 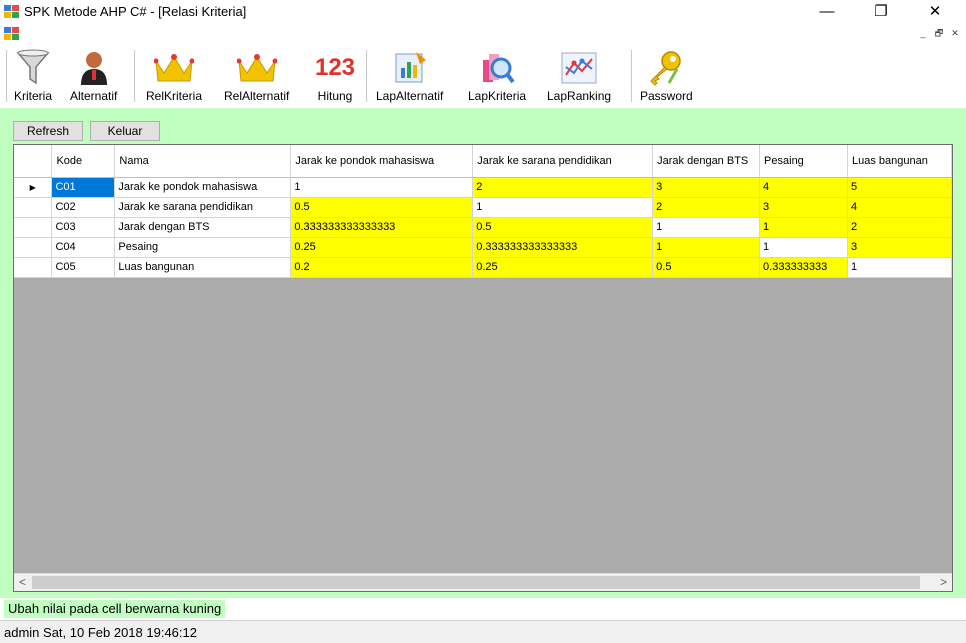 I want to click on row-header-corner, so click(x=33, y=161).